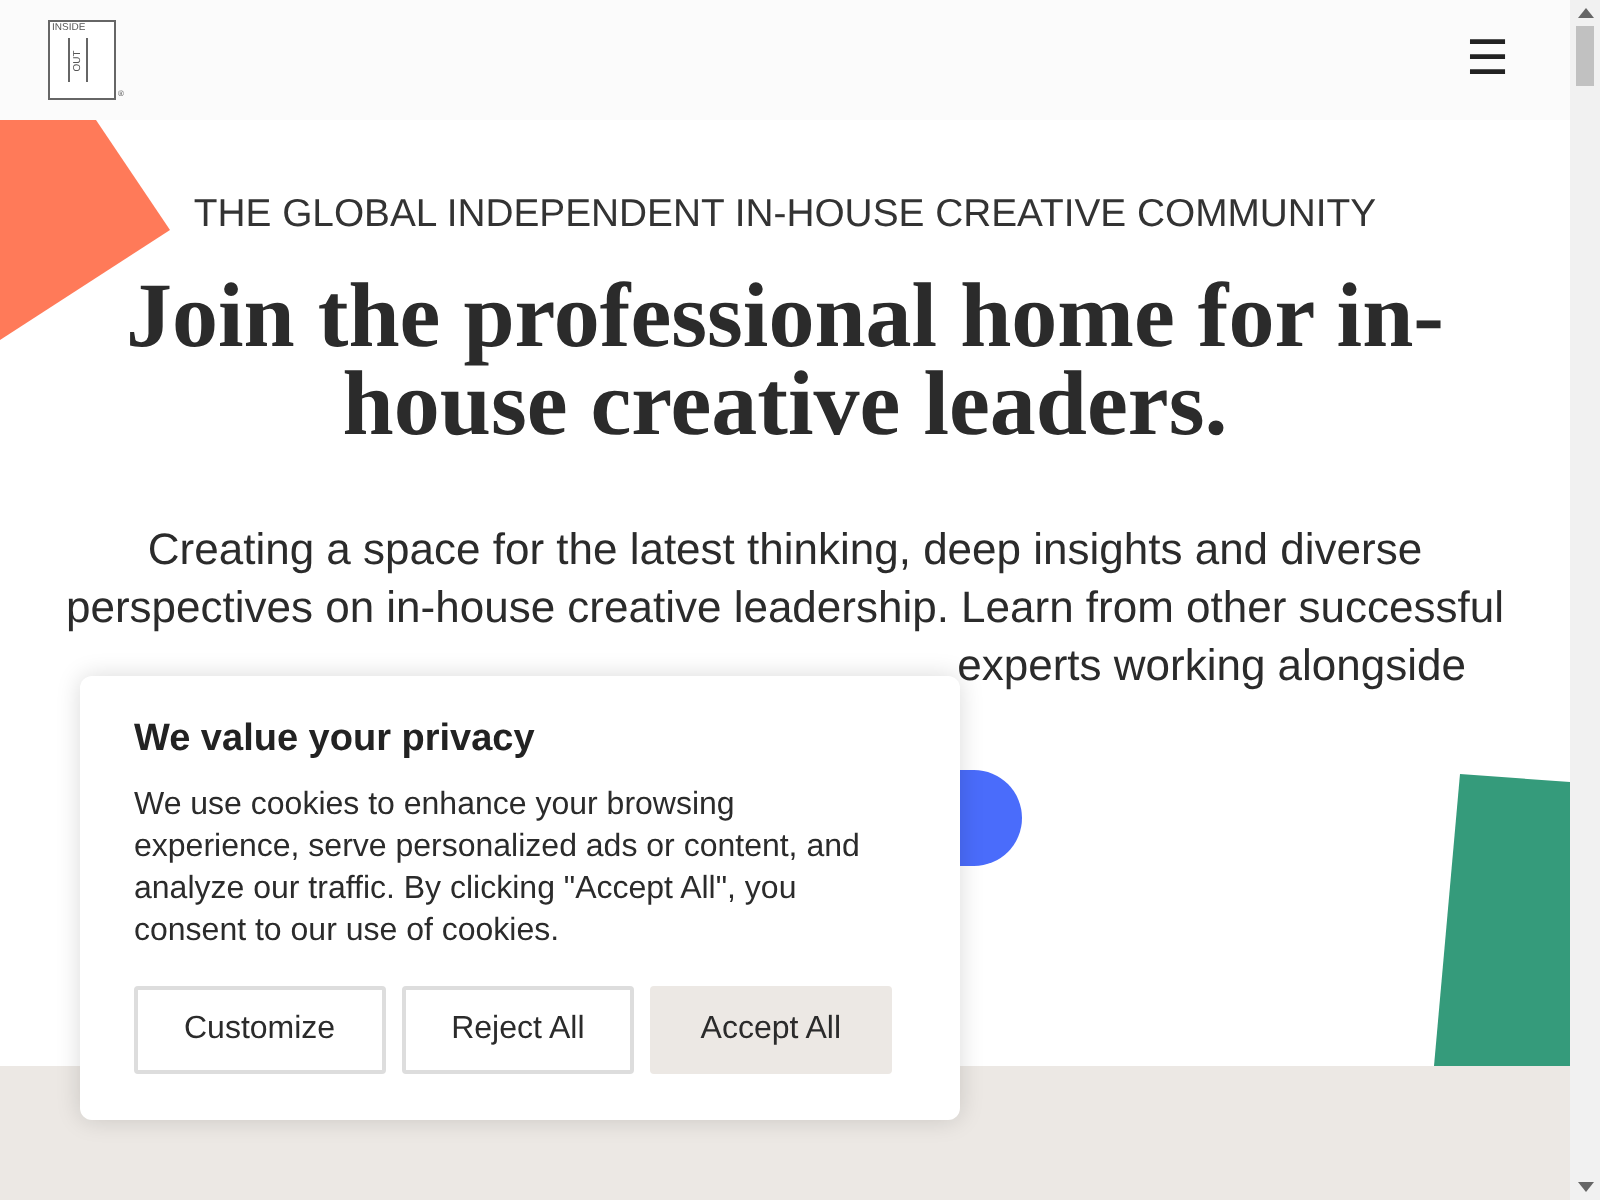 This screenshot has width=1600, height=1200. What do you see at coordinates (1585, 1187) in the screenshot?
I see `scroll-down-icon` at bounding box center [1585, 1187].